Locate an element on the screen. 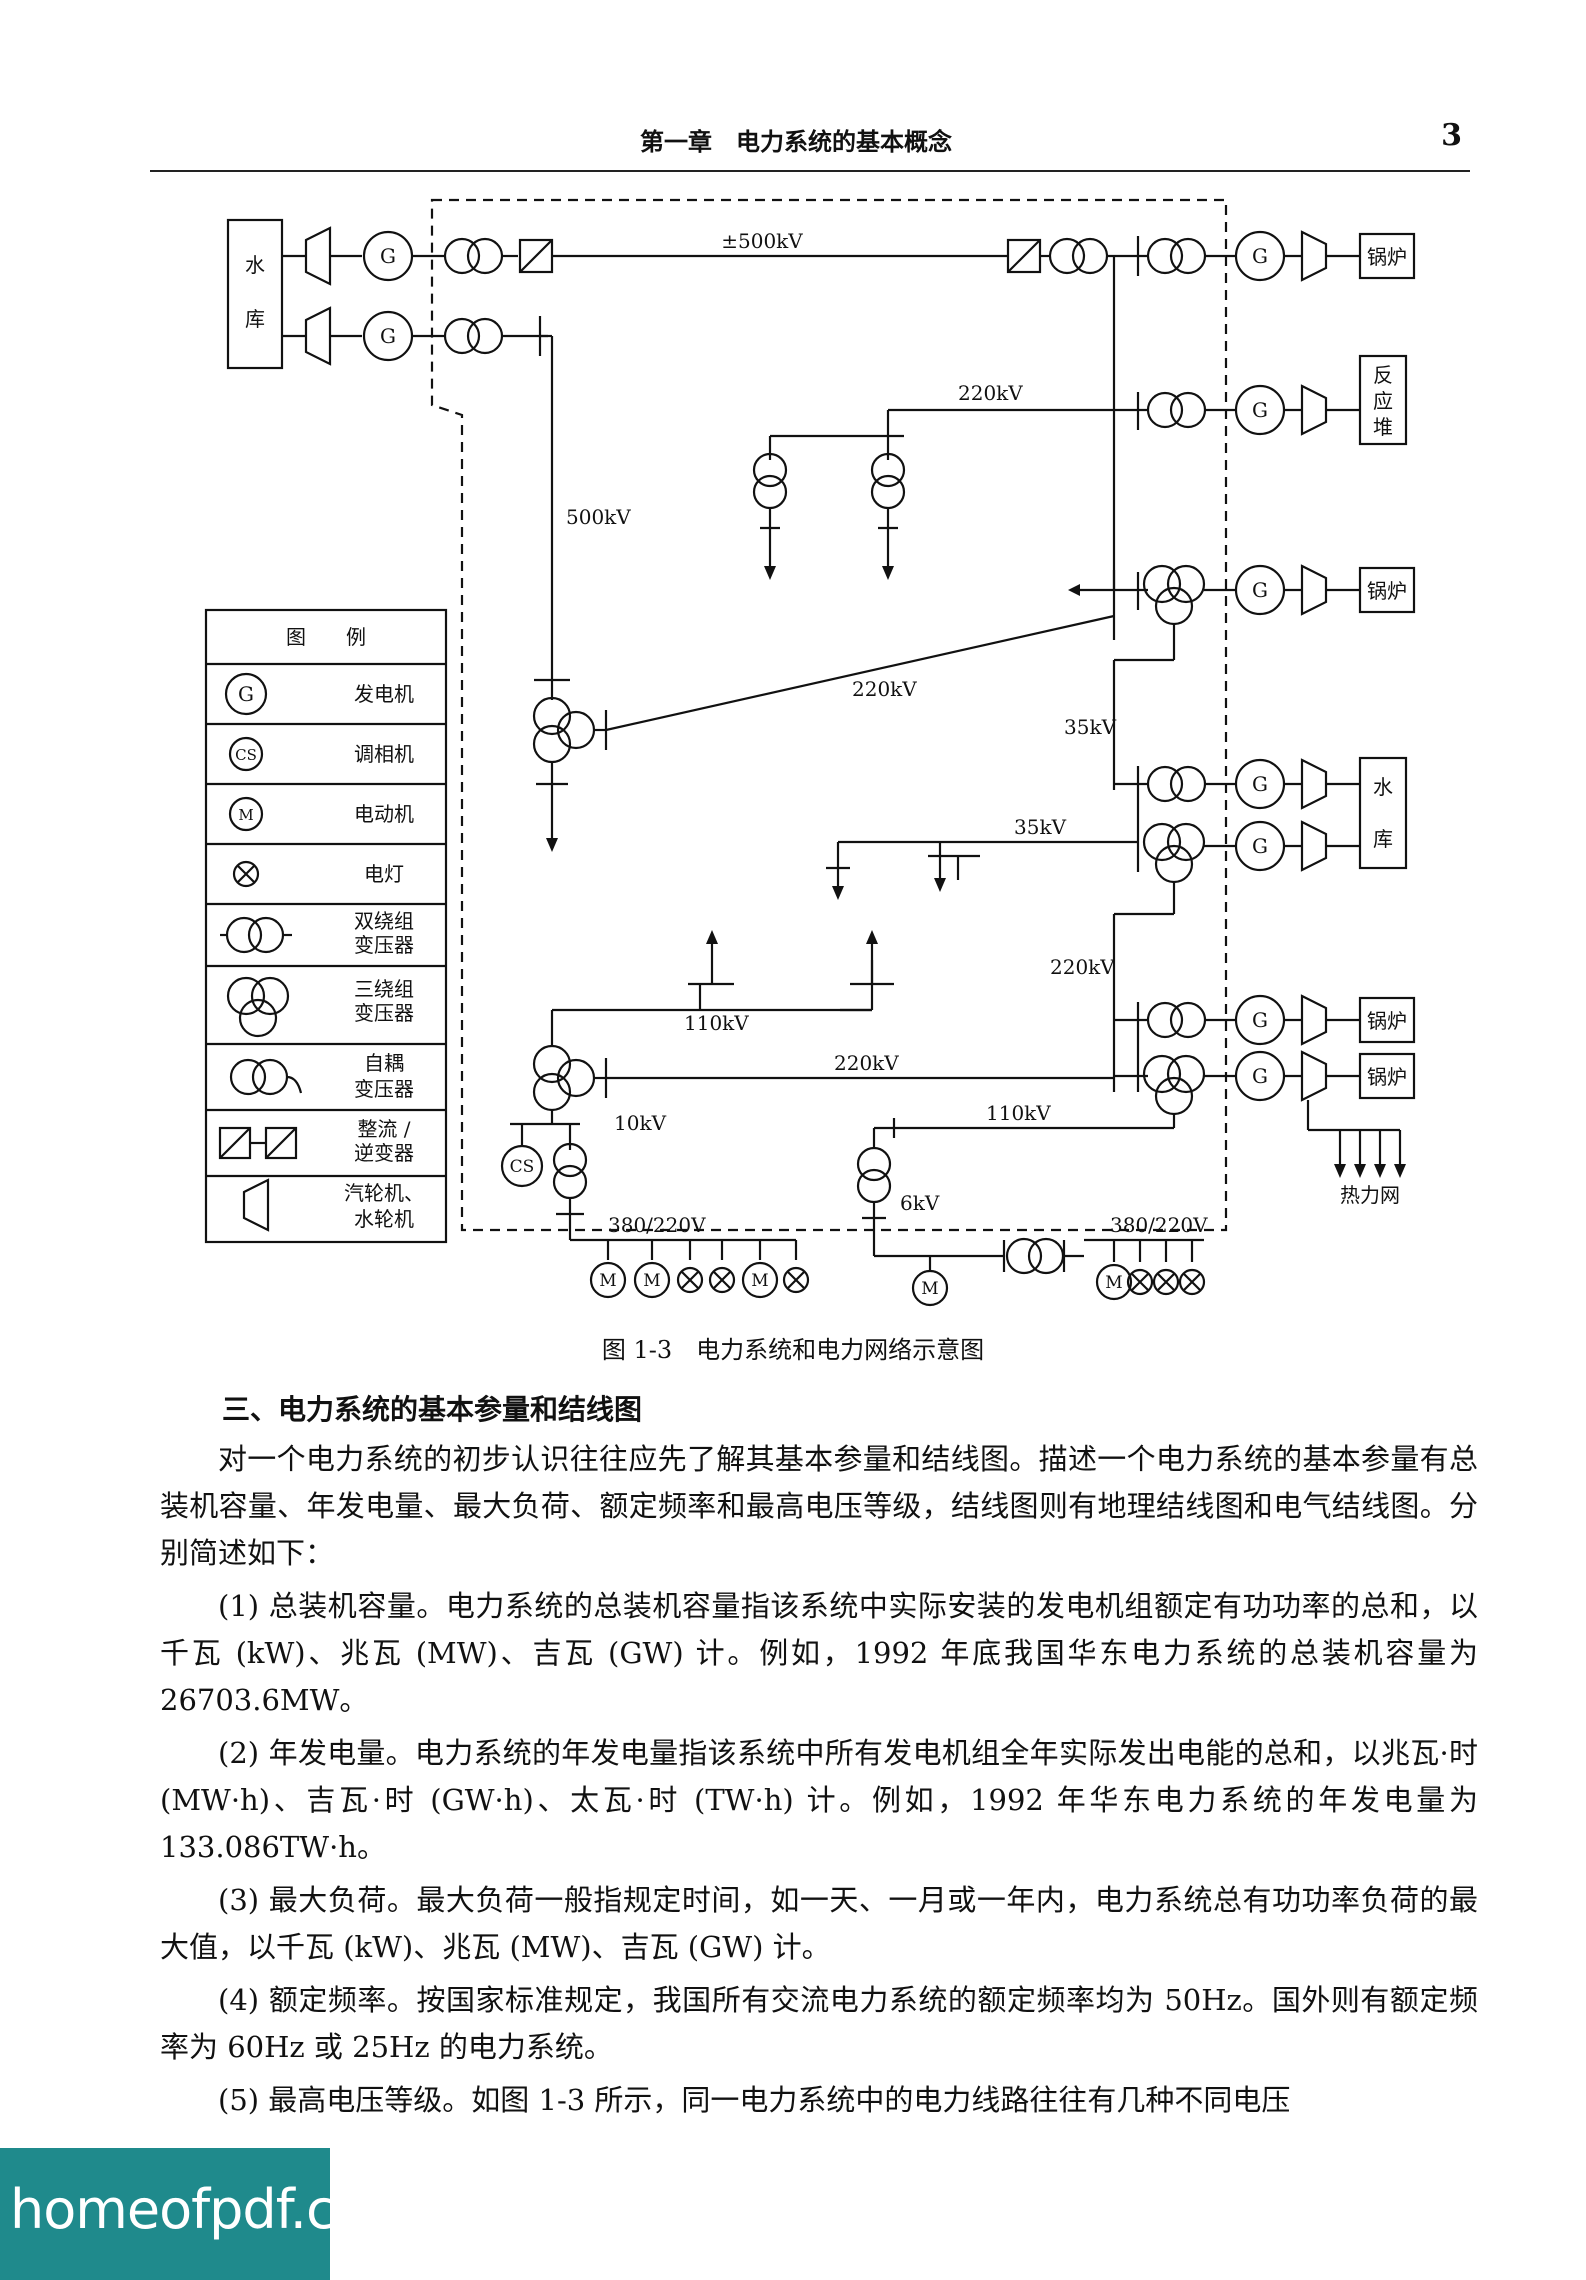  svg-text: CS is located at coordinates (246, 755).